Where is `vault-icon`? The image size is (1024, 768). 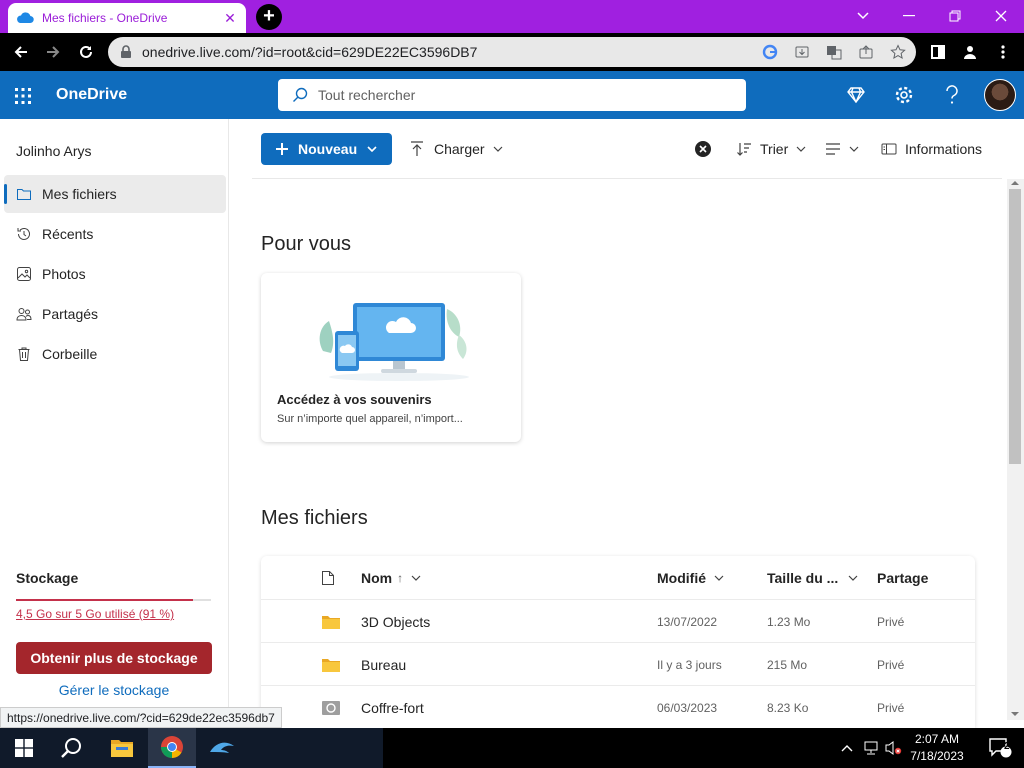
vault-icon is located at coordinates (331, 707).